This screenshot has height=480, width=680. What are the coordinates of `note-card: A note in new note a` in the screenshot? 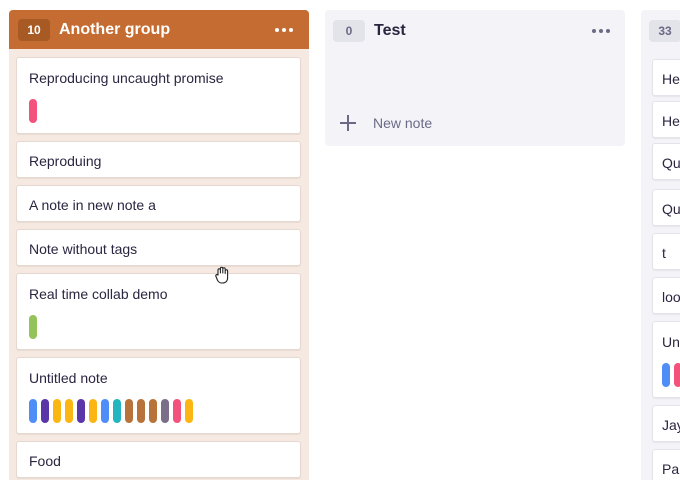 It's located at (158, 203).